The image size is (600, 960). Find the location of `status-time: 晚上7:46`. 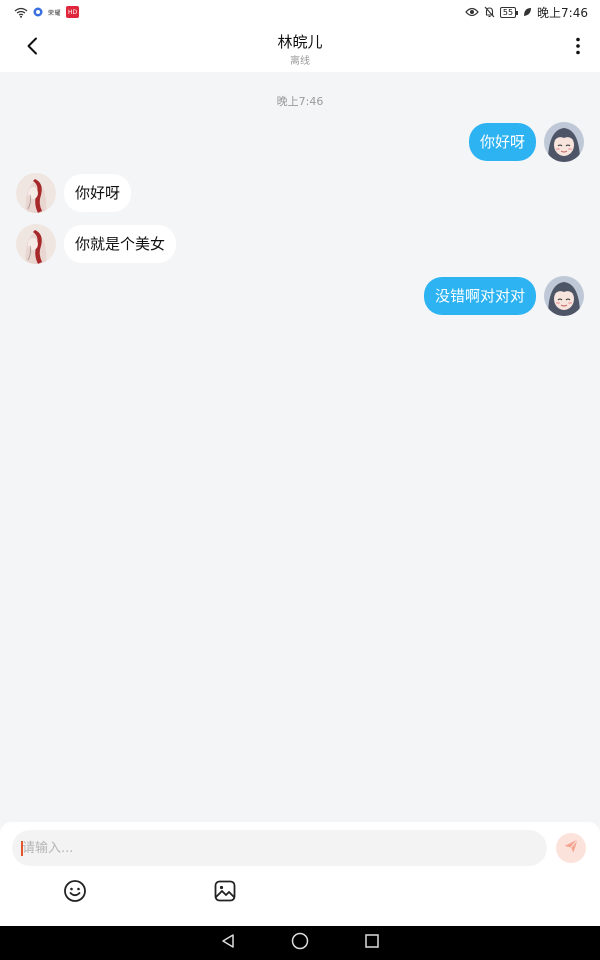

status-time: 晚上7:46 is located at coordinates (562, 12).